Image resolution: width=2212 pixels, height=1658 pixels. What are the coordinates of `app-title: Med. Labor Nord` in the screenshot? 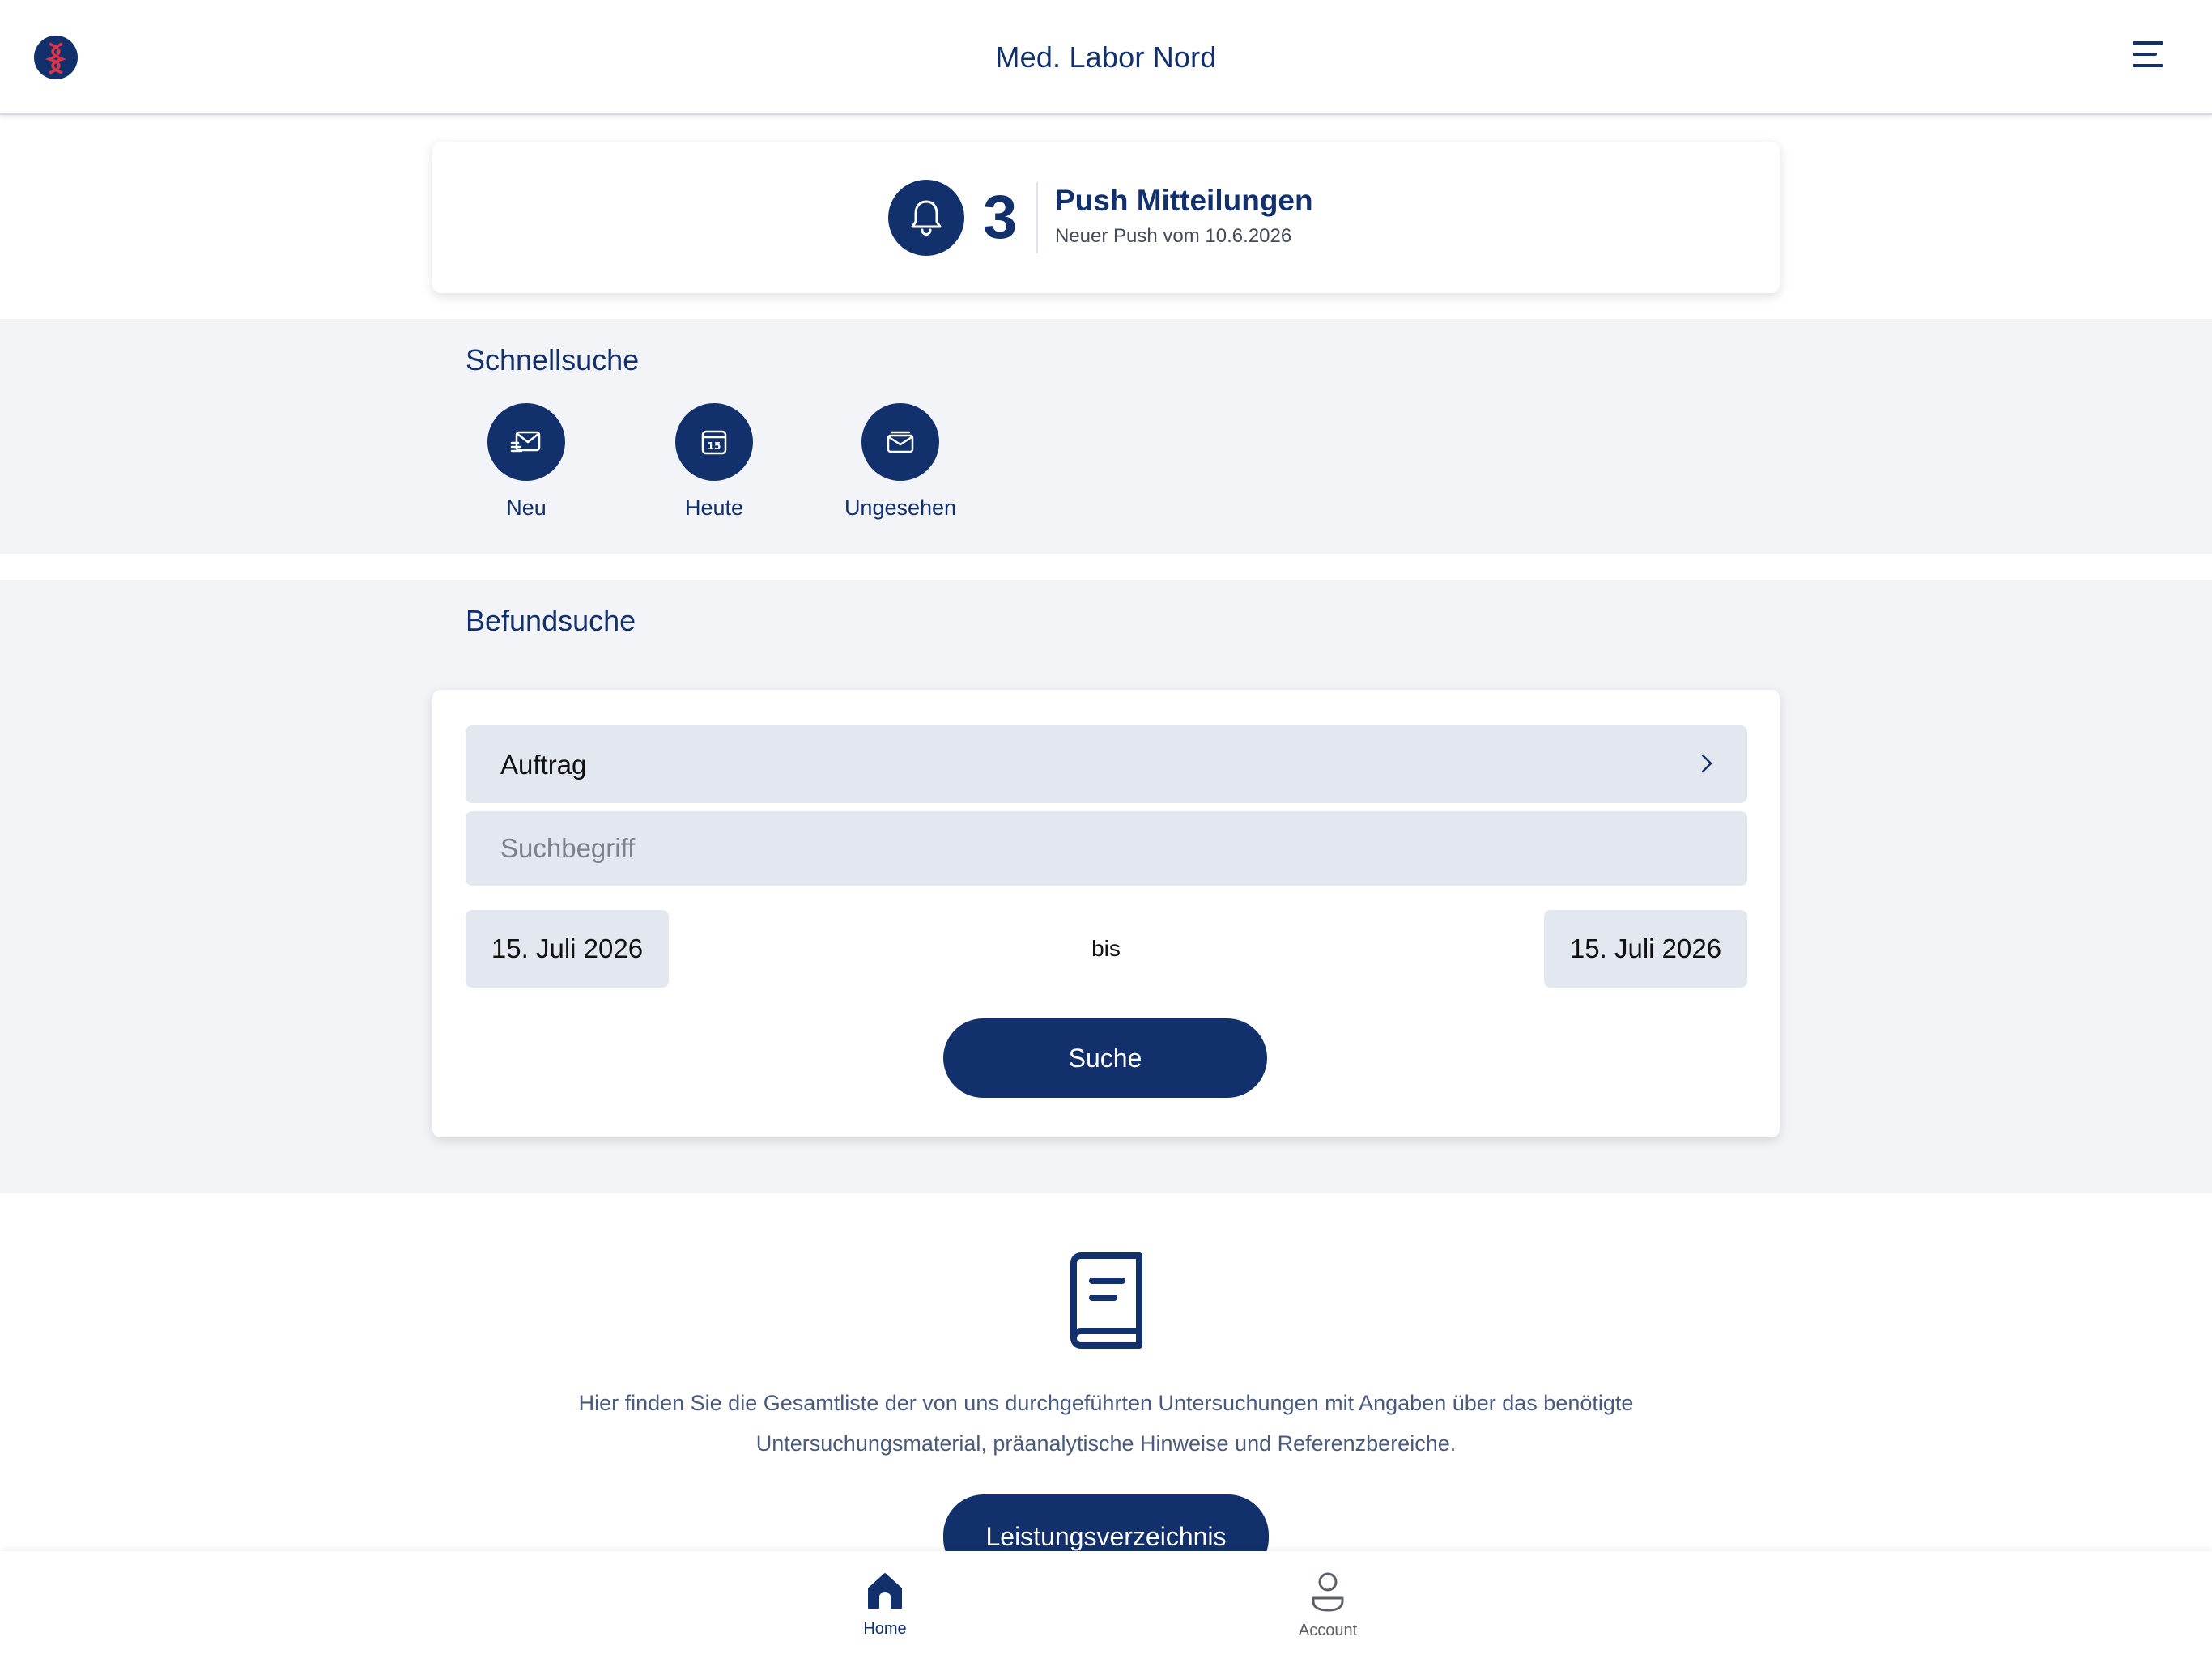 It's located at (1106, 57).